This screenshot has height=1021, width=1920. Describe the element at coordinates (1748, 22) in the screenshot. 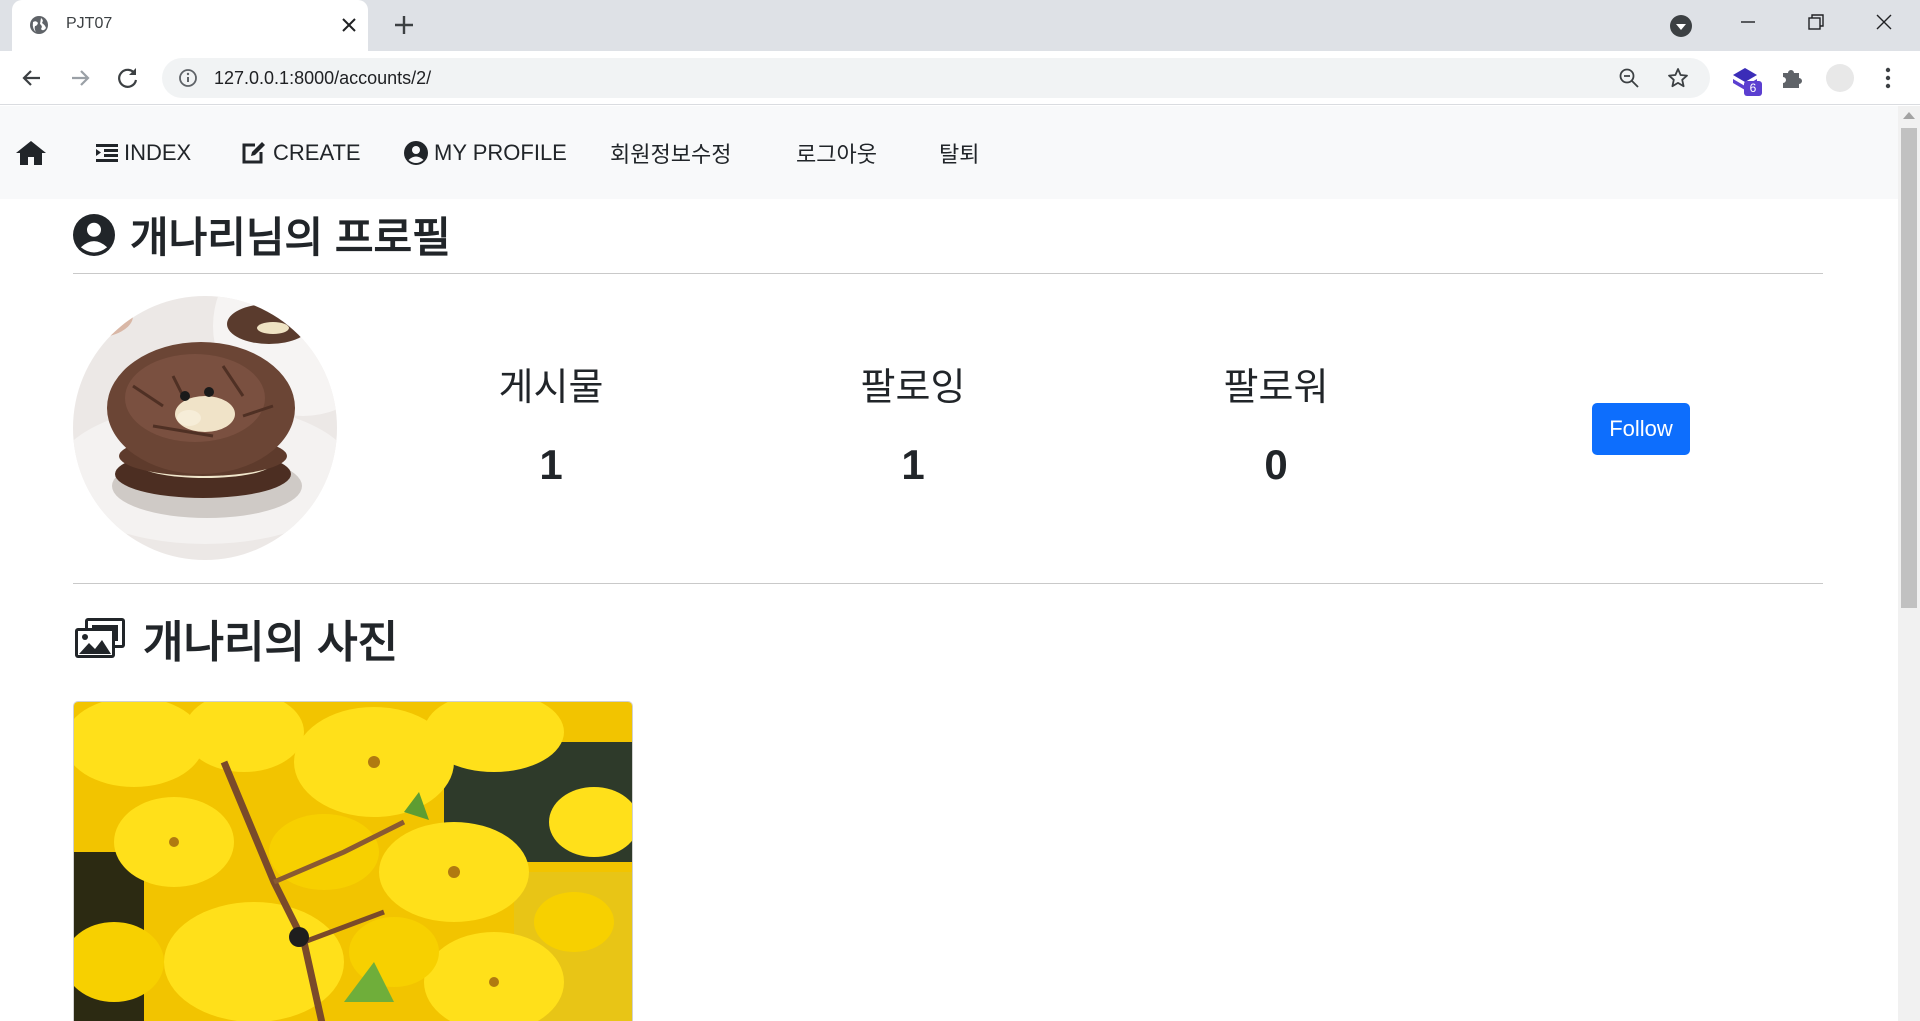

I see `minimize-icon` at that location.